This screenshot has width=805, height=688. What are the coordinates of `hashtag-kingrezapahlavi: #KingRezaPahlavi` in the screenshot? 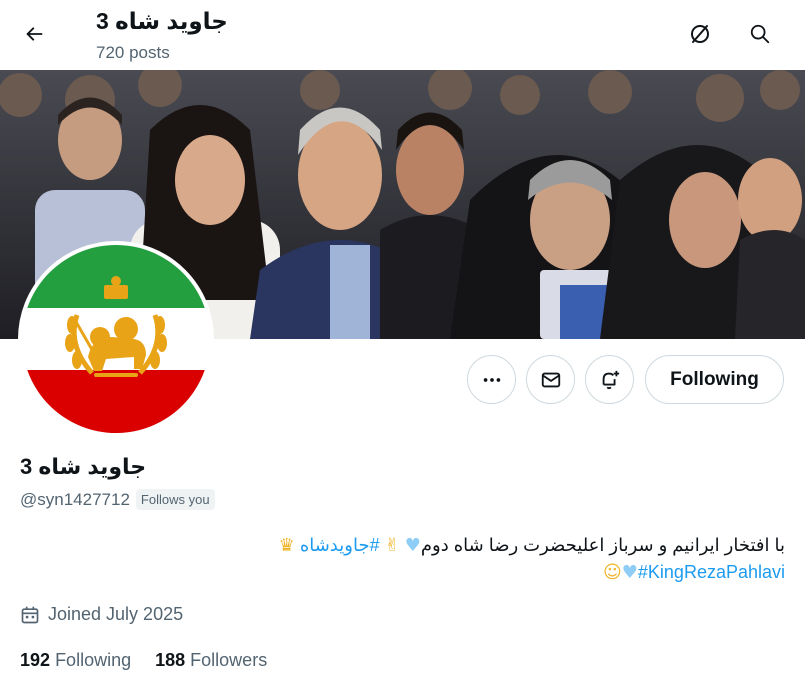 It's located at (711, 572).